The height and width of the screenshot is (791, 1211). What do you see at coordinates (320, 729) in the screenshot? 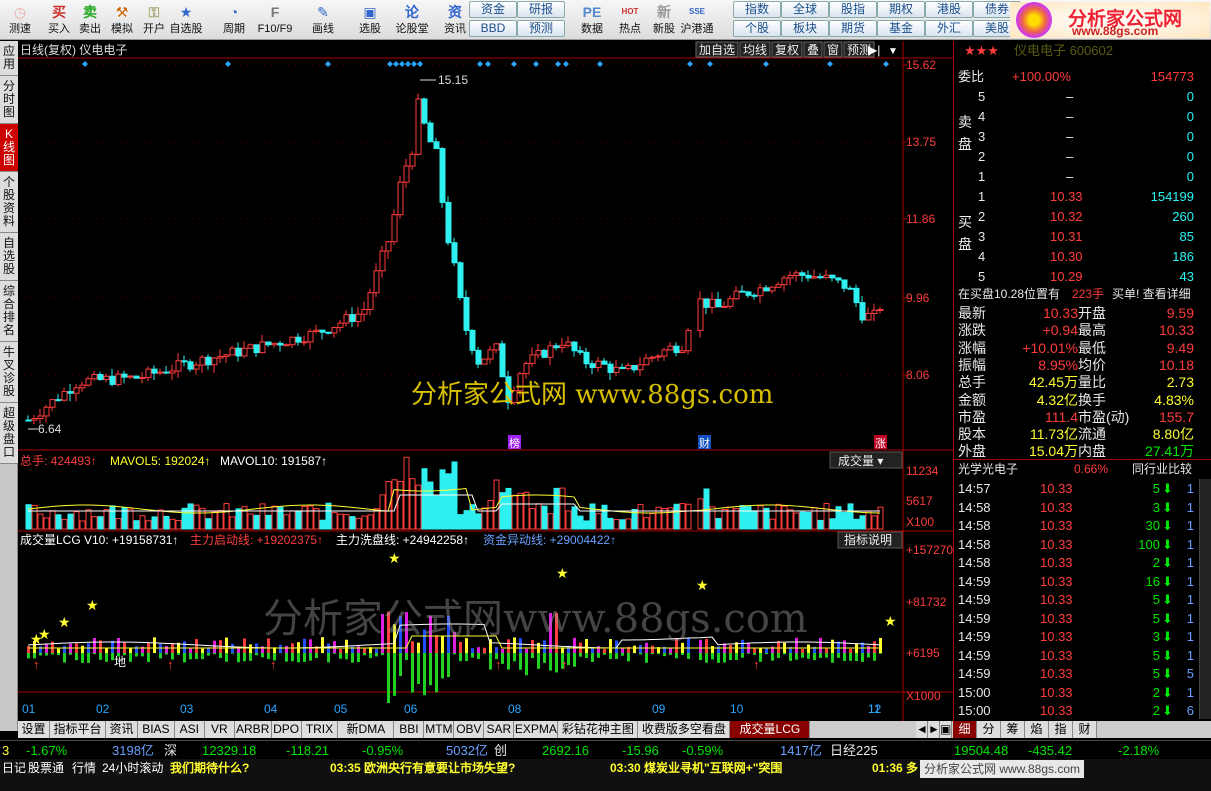
I see `indicator-tab: TRIX` at bounding box center [320, 729].